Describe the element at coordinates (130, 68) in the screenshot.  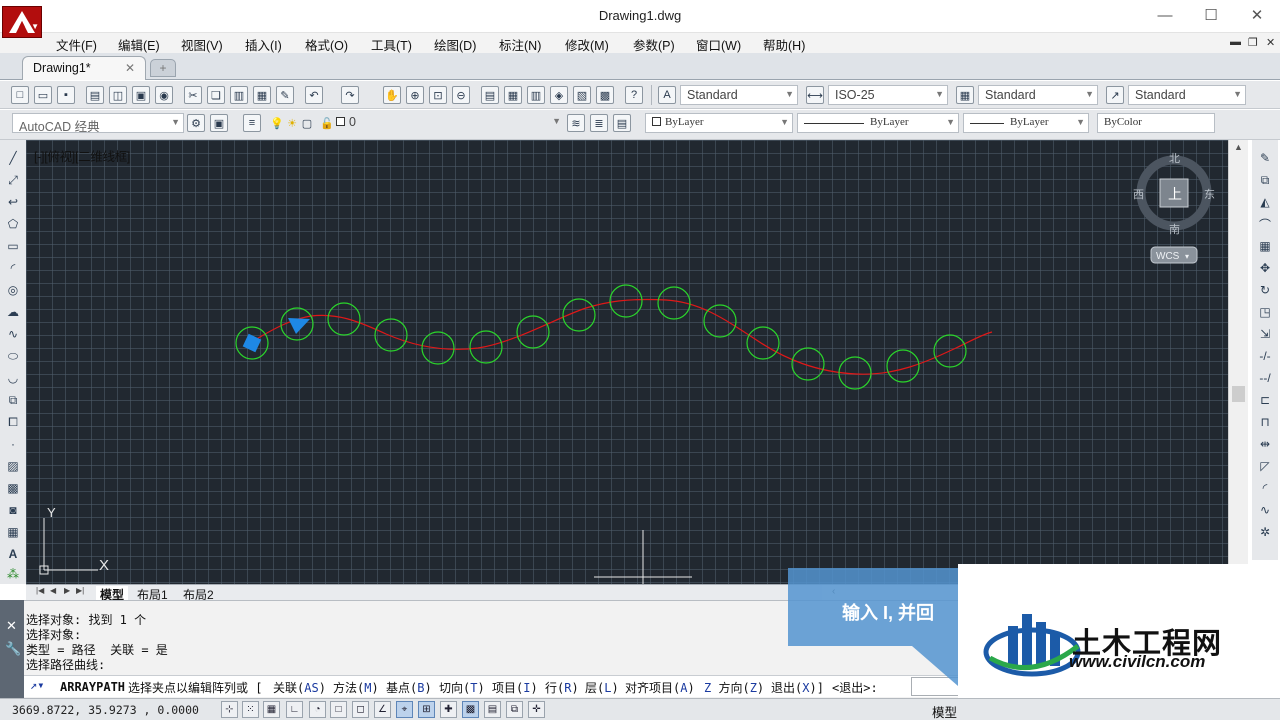
I see `close-icon: ✕` at that location.